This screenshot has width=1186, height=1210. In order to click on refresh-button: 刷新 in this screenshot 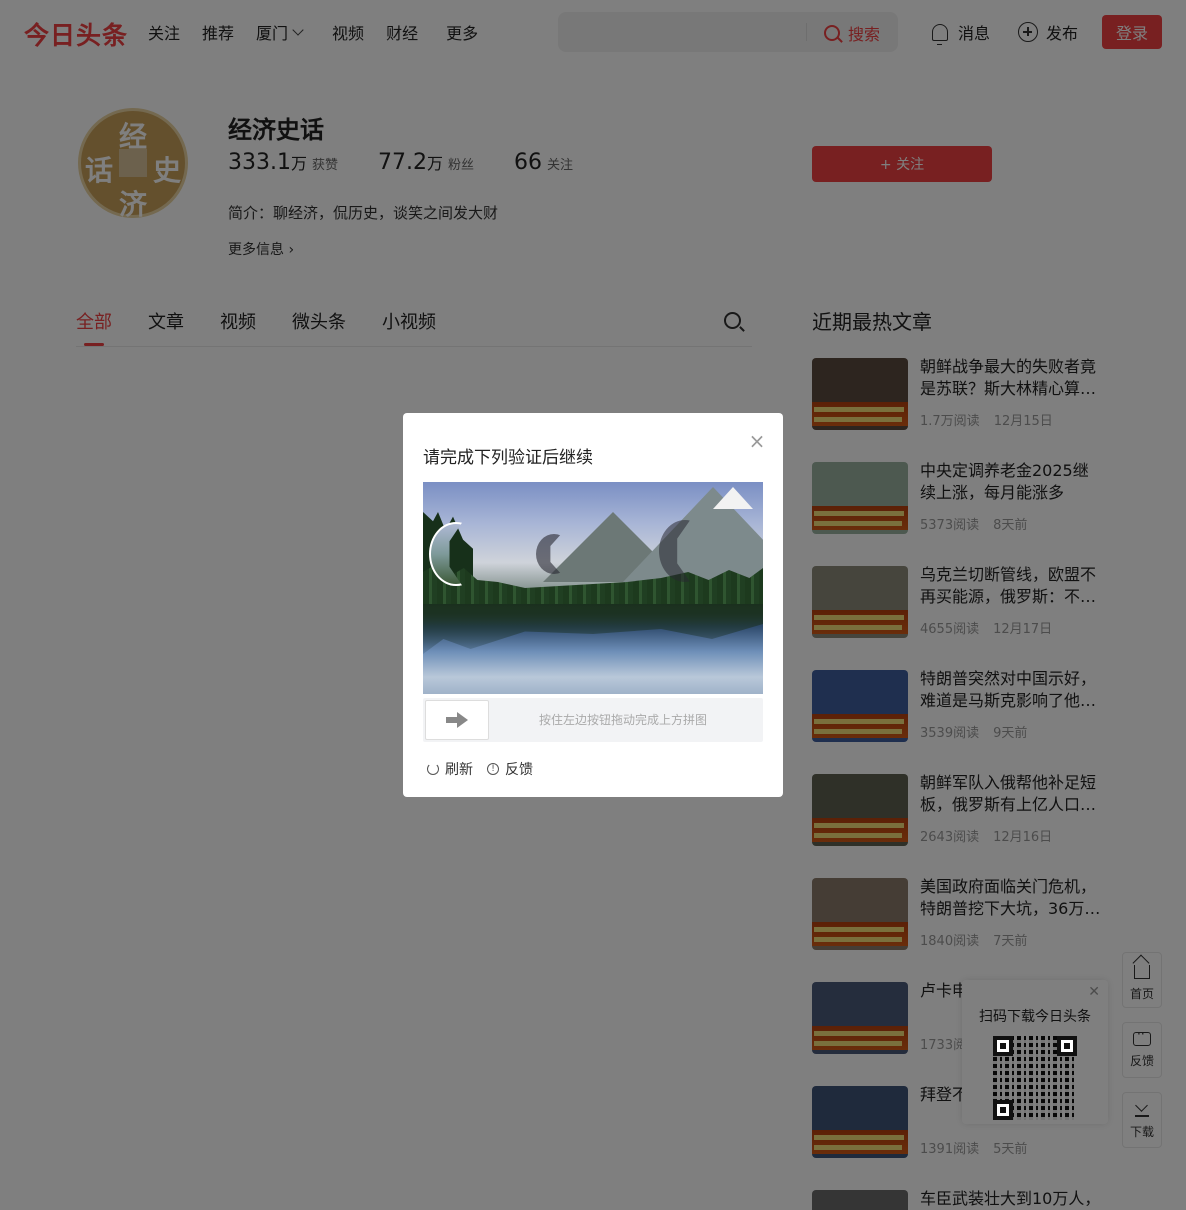, I will do `click(450, 769)`.